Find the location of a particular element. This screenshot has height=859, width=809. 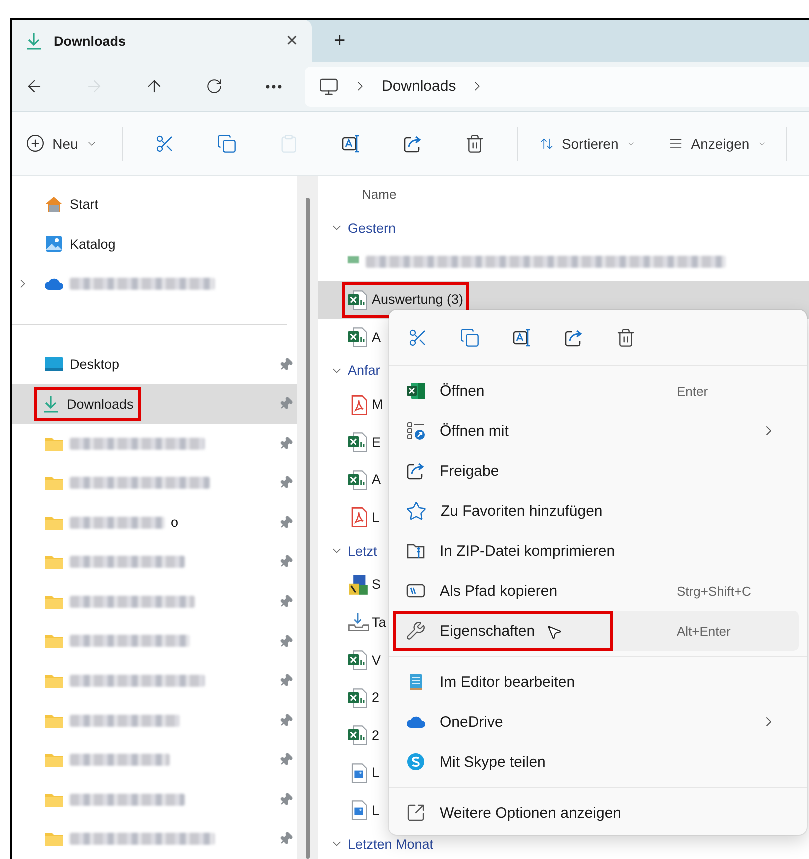

open-with-icon is located at coordinates (416, 431).